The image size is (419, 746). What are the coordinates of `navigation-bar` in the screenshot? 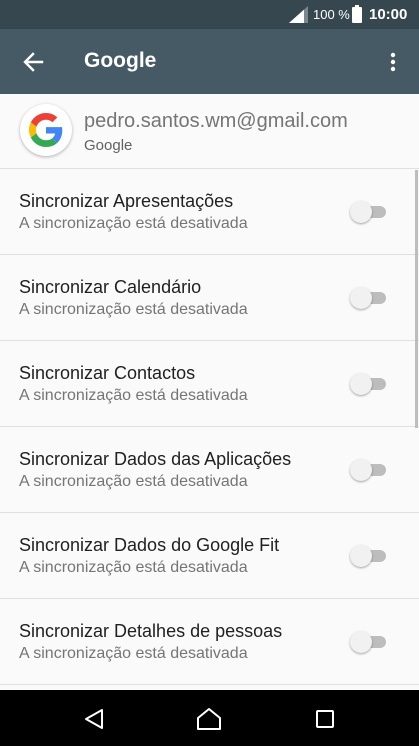 It's located at (209, 718).